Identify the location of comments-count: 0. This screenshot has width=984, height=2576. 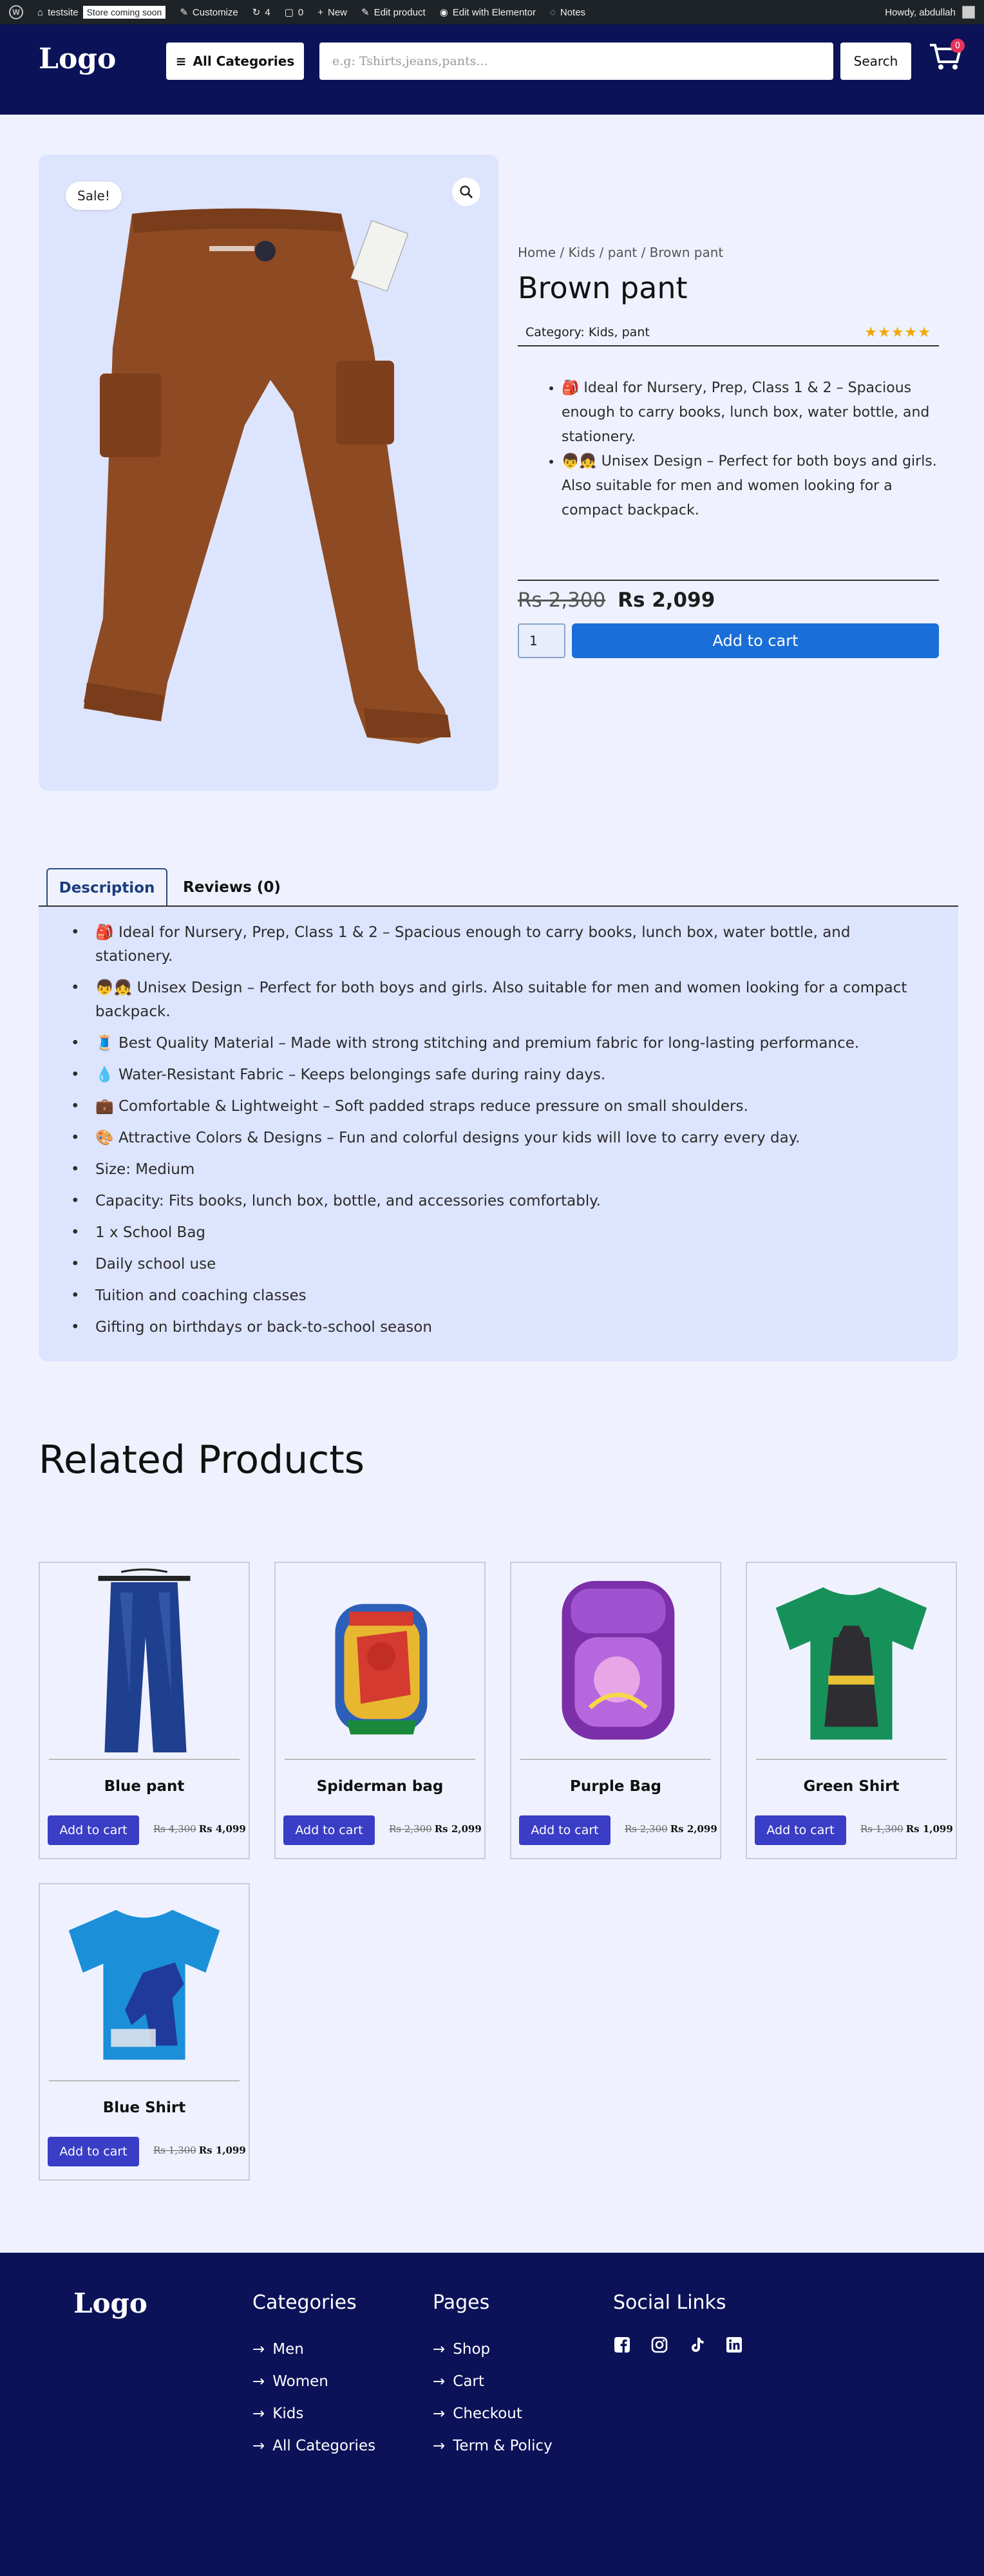
(301, 12).